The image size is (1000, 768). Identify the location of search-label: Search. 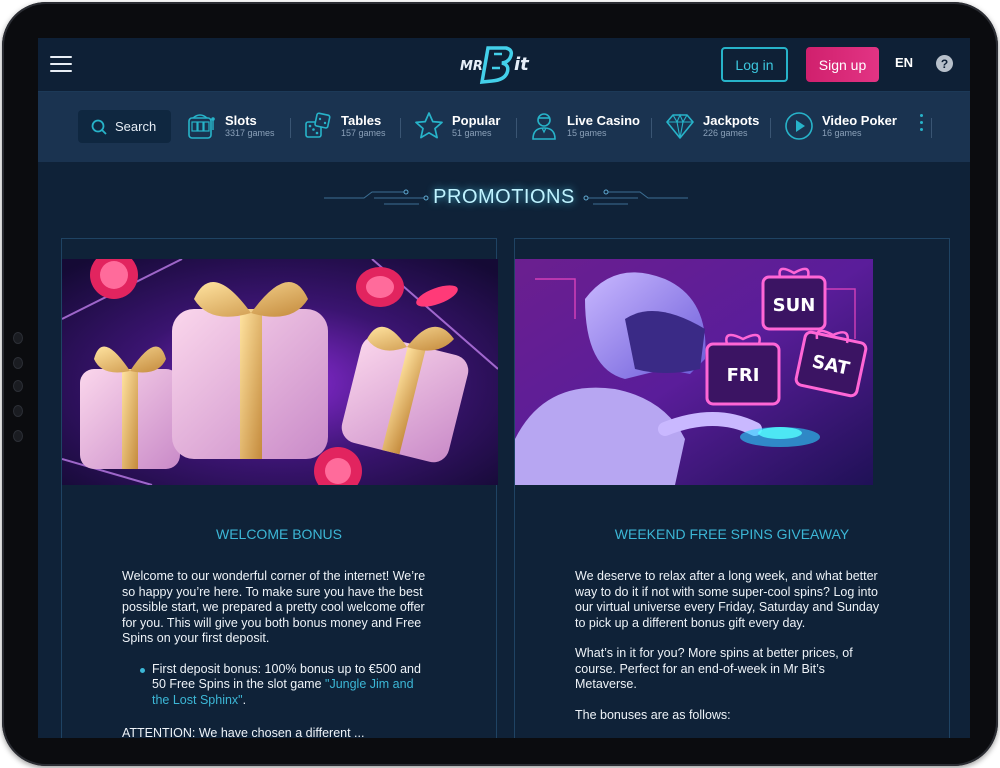
(136, 126).